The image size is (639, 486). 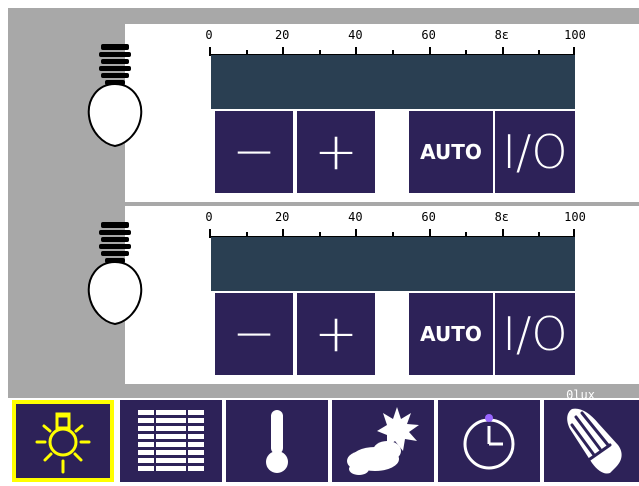 I want to click on tab-weather, so click(x=383, y=441).